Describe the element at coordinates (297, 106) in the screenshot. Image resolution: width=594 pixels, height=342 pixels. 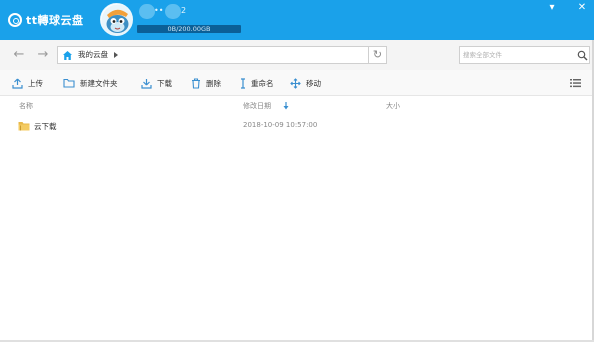
I see `column-header-row: 名称 修改日期 大小` at that location.